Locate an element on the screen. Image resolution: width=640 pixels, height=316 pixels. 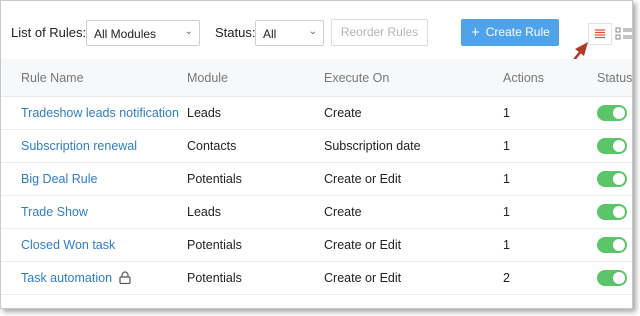
list-view-button is located at coordinates (600, 34).